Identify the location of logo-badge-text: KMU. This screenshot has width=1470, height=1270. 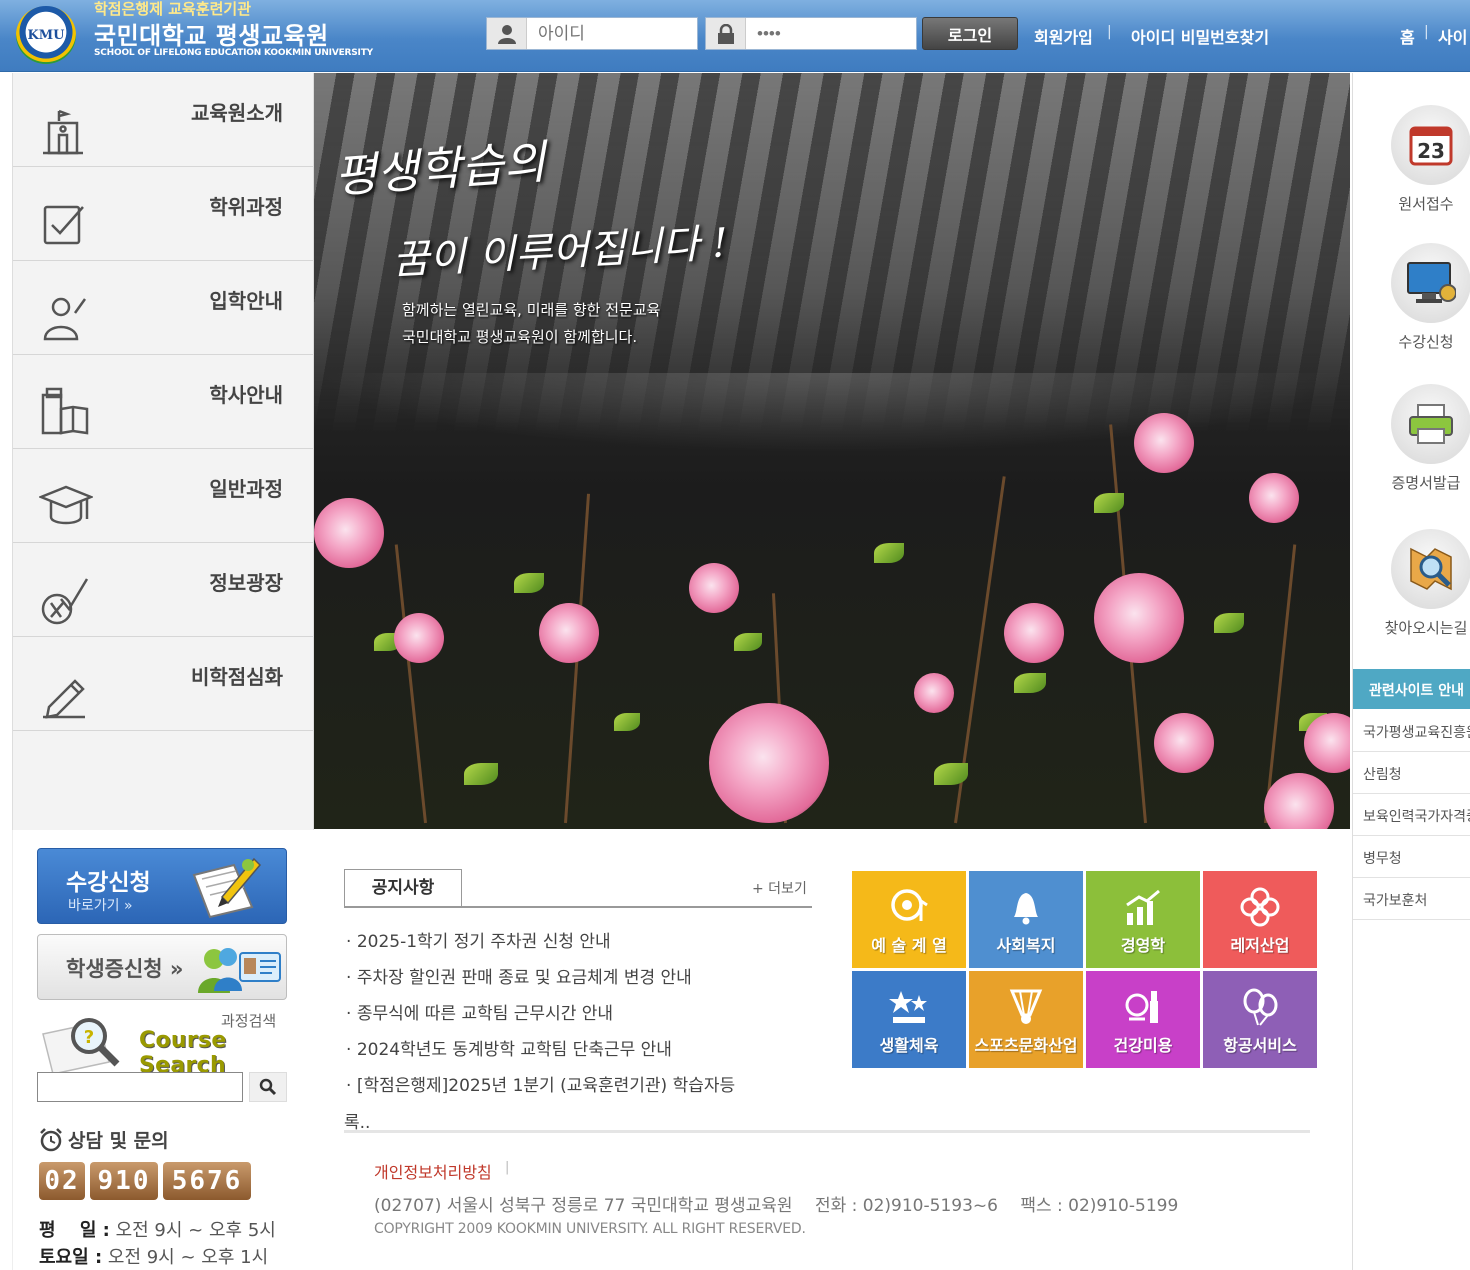
(46, 35).